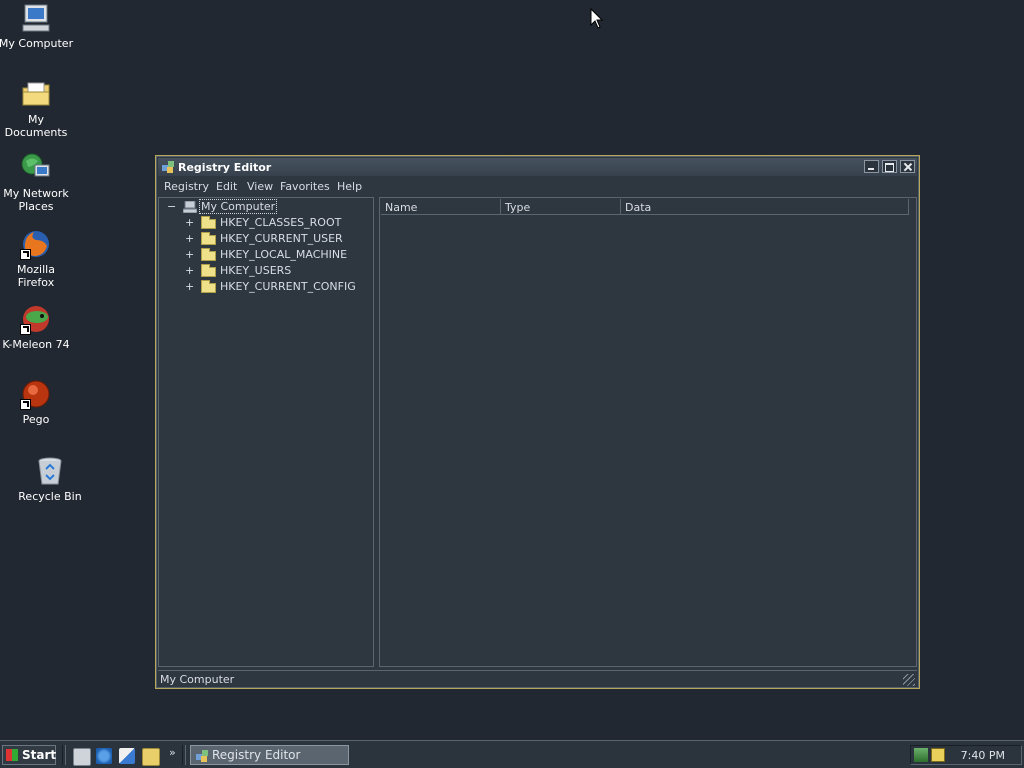 This screenshot has height=768, width=1024. Describe the element at coordinates (256, 270) in the screenshot. I see `tree-label: HKEY_USERS` at that location.